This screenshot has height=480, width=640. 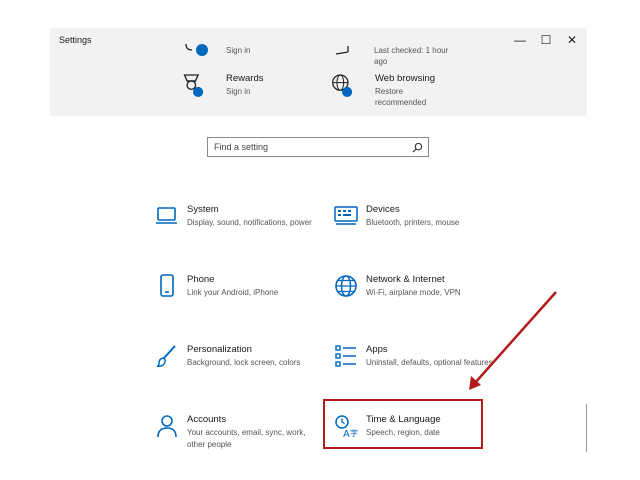 What do you see at coordinates (203, 209) in the screenshot?
I see `tile-title: System` at bounding box center [203, 209].